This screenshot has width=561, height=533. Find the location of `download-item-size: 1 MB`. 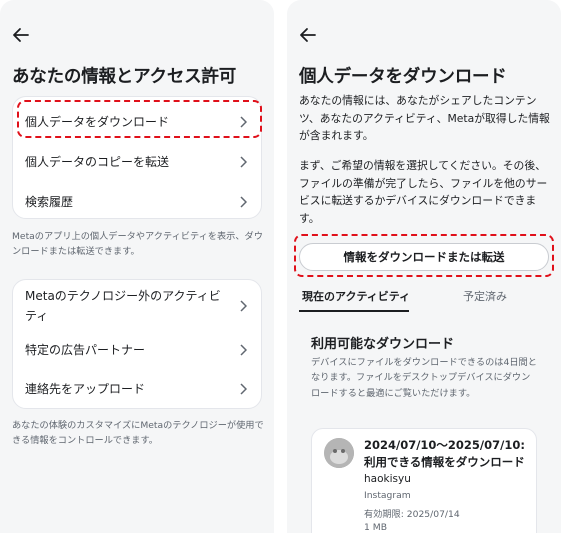

download-item-size: 1 MB is located at coordinates (375, 527).